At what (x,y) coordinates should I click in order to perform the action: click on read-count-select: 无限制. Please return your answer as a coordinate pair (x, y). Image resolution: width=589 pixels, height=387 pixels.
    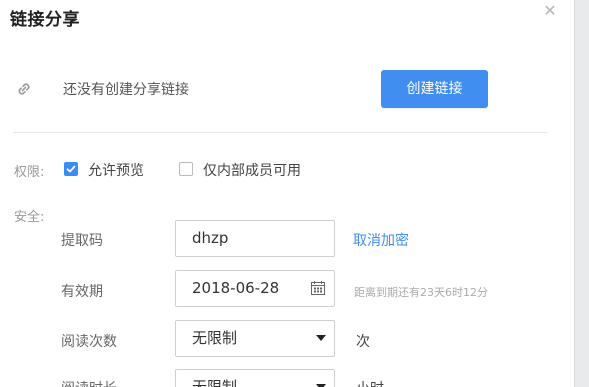
    Looking at the image, I should click on (255, 338).